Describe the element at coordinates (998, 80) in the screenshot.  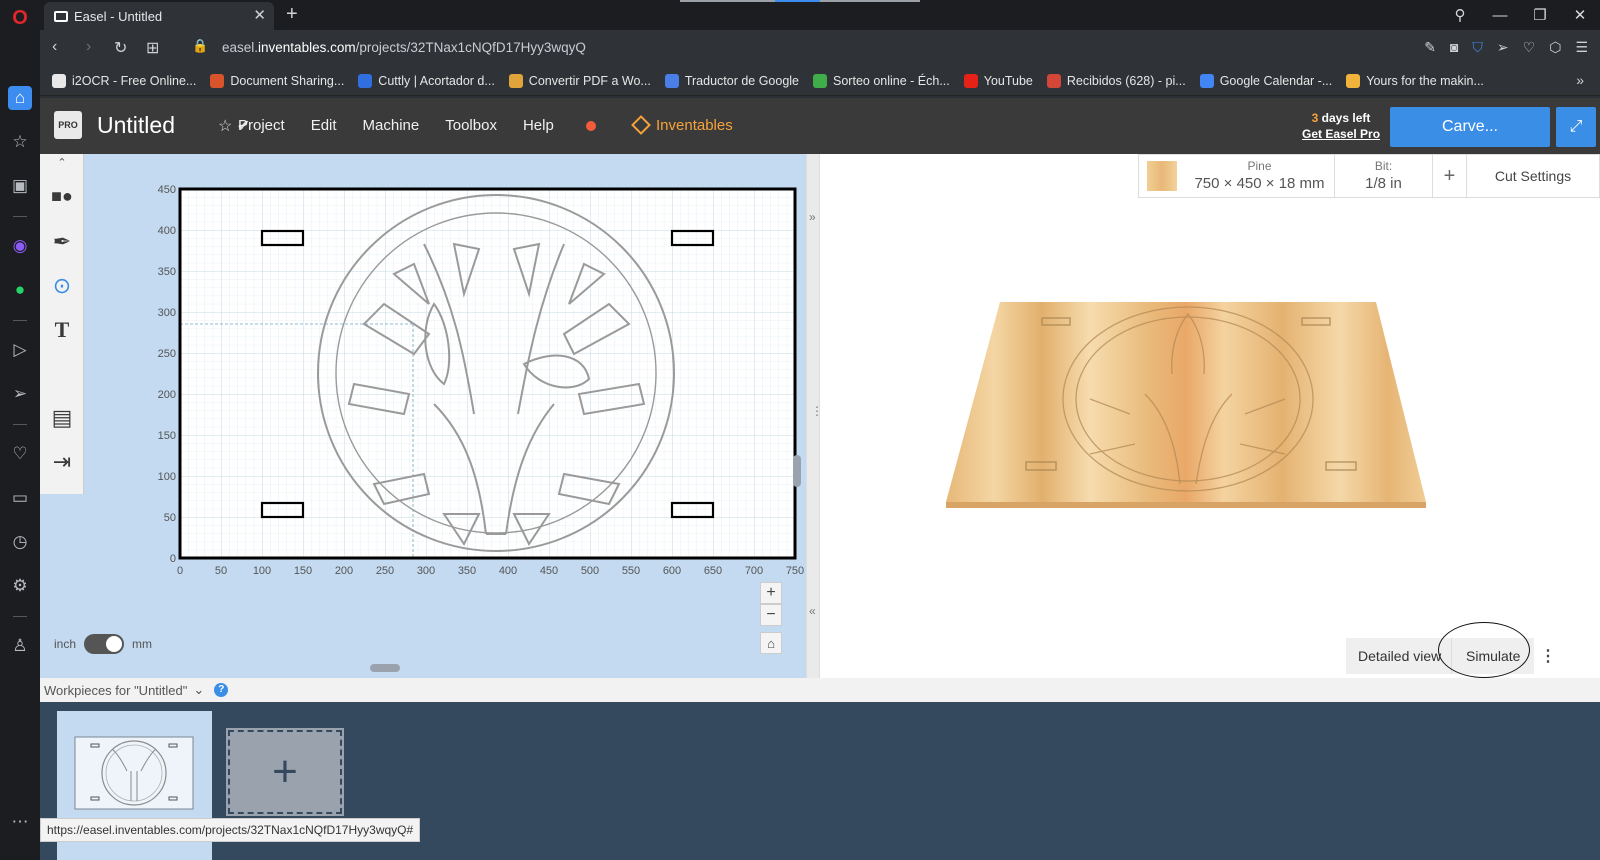
I see `bookmark-item: YouTube` at that location.